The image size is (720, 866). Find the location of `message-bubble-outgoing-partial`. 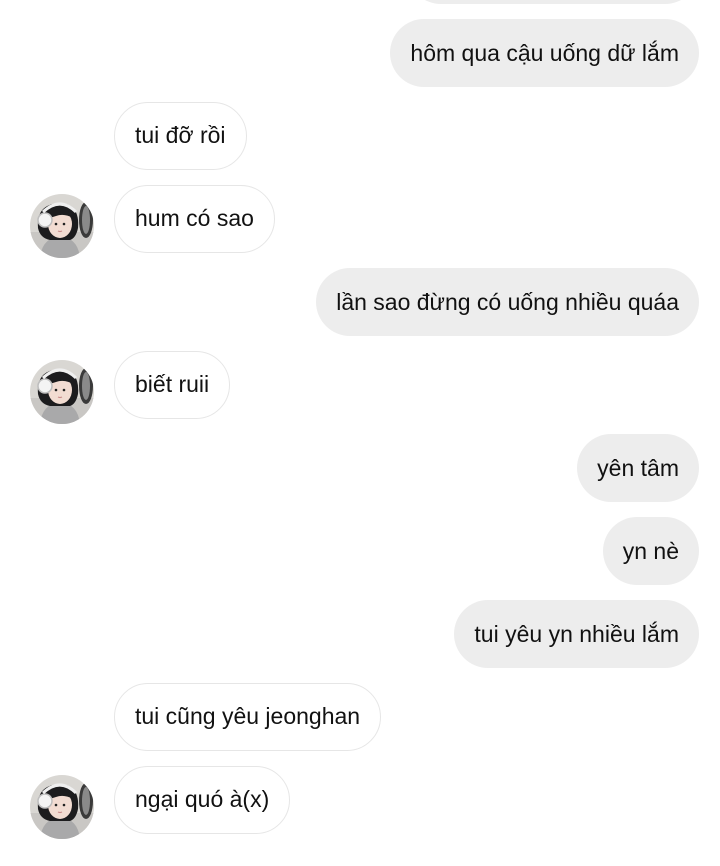

message-bubble-outgoing-partial is located at coordinates (553, 2).